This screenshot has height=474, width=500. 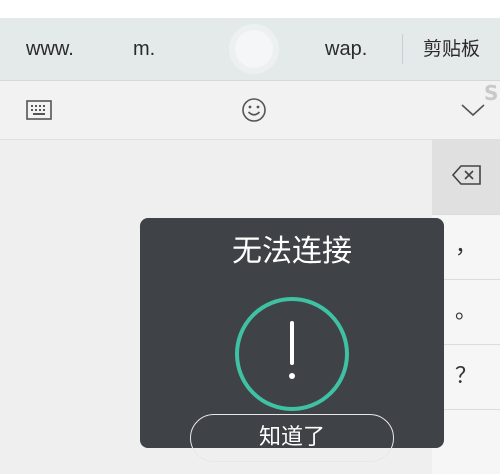 I want to click on suggestion-bar: www. m. wap. 剪贴板, so click(x=250, y=49).